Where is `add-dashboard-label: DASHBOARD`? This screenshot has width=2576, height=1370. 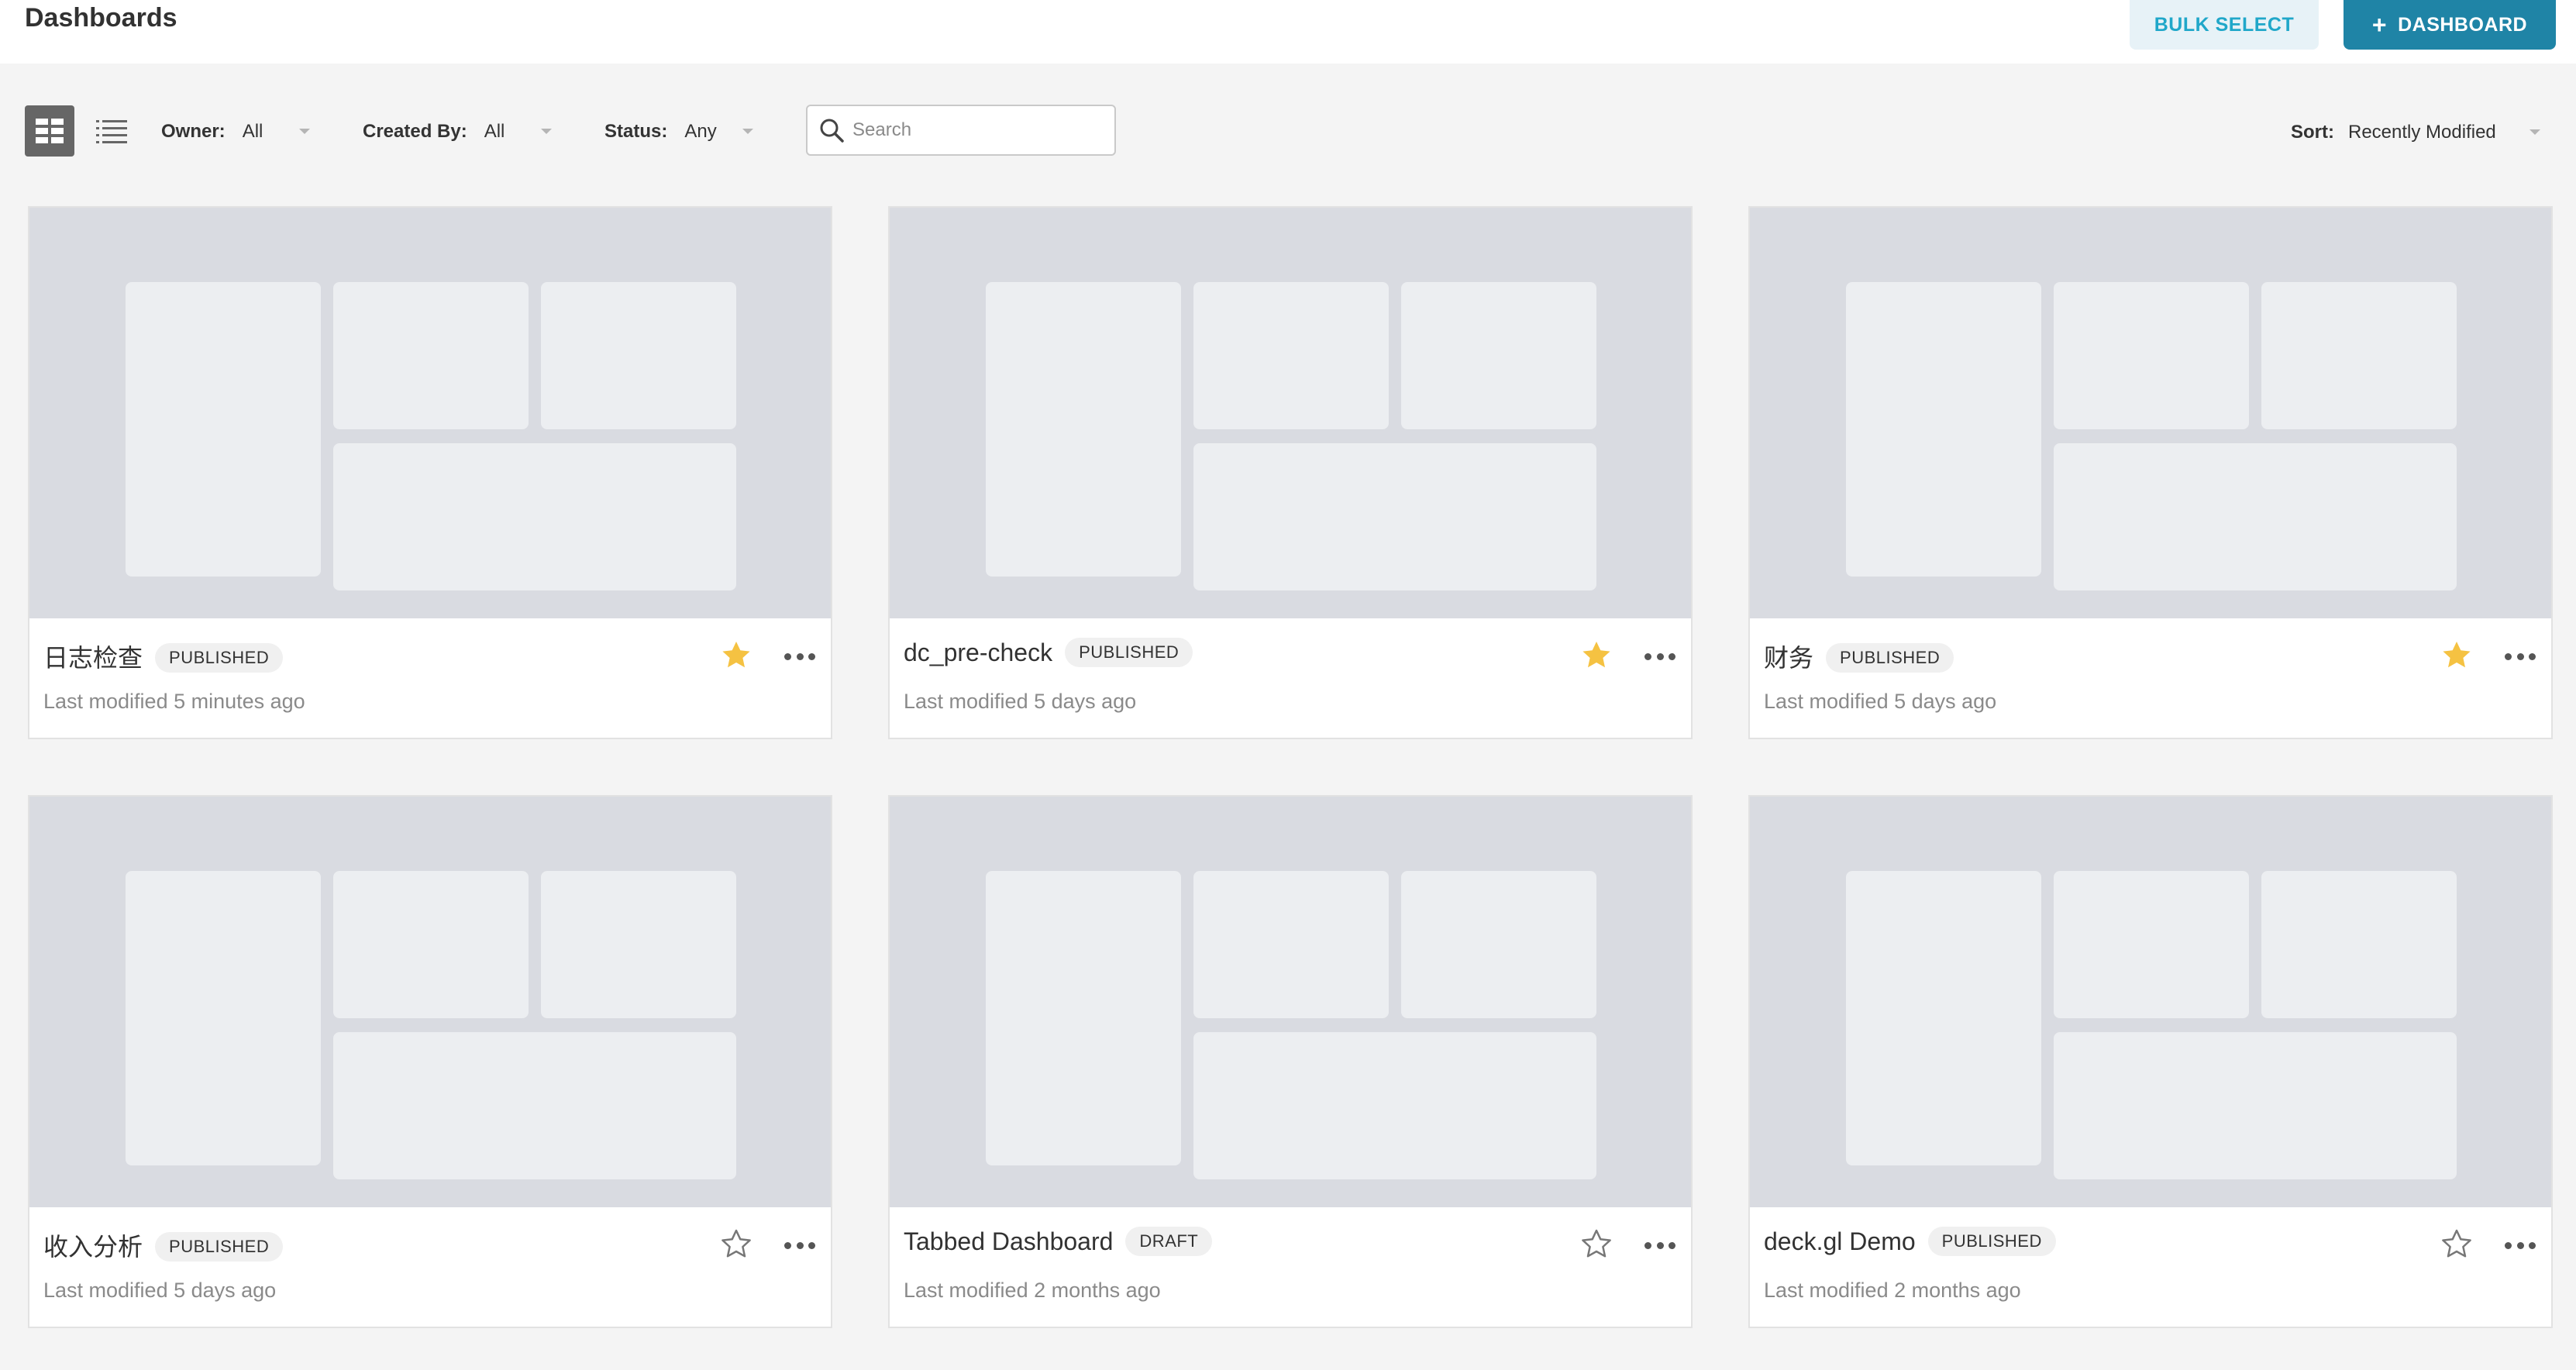 add-dashboard-label: DASHBOARD is located at coordinates (2463, 24).